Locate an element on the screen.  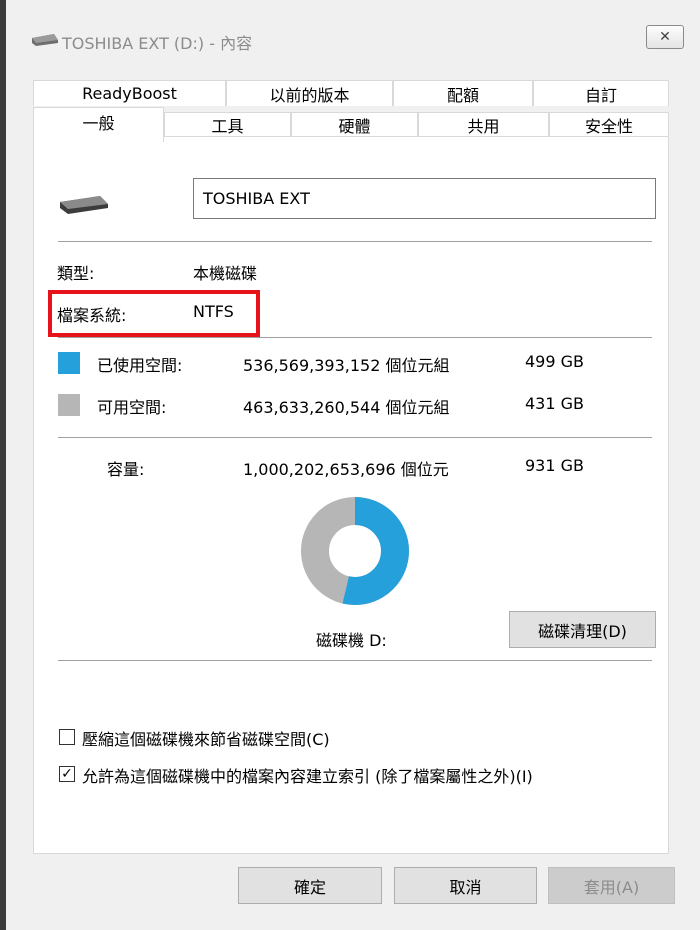
ok-button: 確定 is located at coordinates (310, 885).